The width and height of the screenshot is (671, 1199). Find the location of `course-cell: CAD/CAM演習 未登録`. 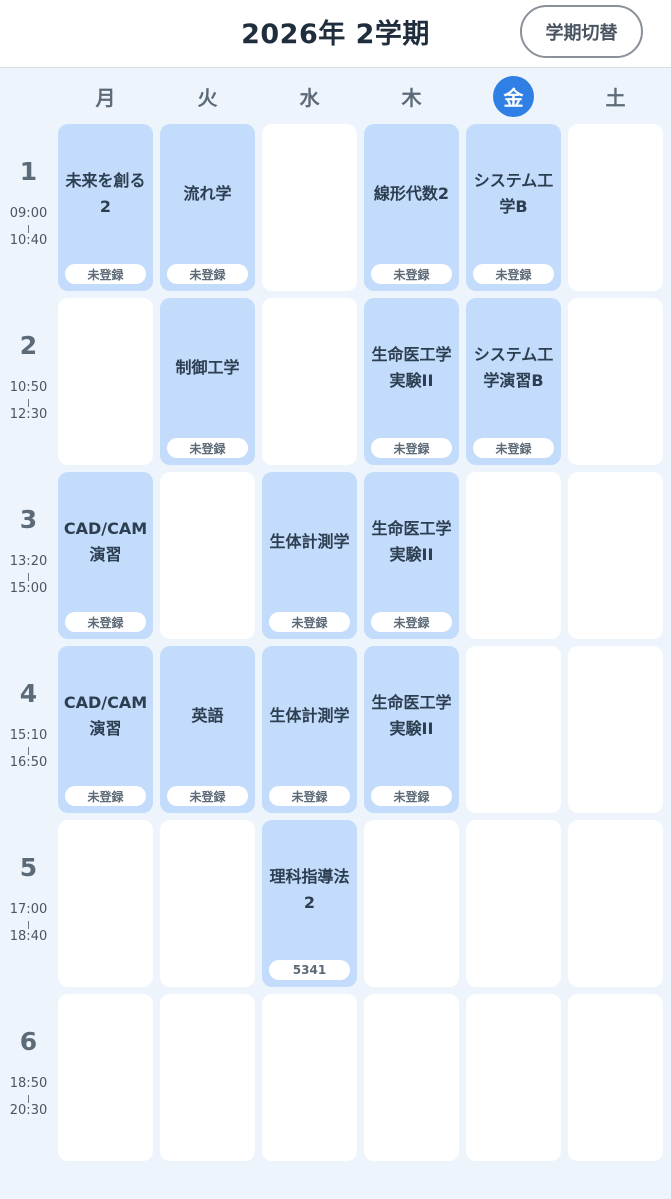

course-cell: CAD/CAM演習 未登録 is located at coordinates (105, 555).